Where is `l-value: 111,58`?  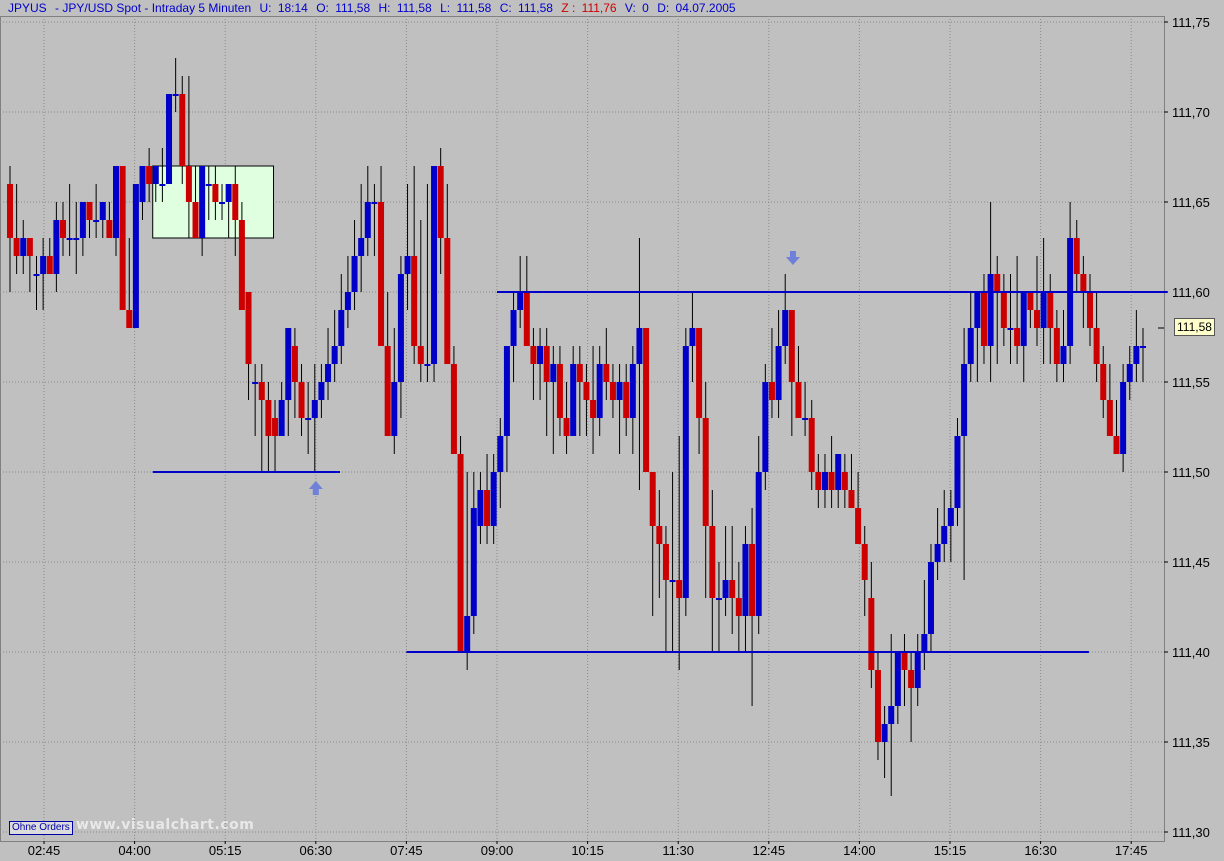
l-value: 111,58 is located at coordinates (474, 8).